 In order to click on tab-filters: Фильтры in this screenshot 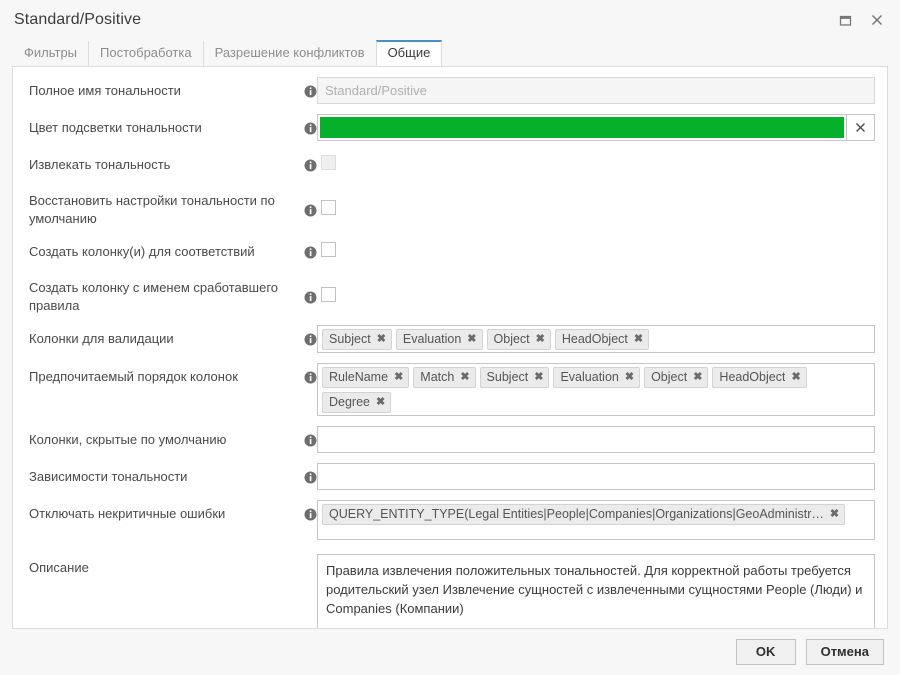, I will do `click(51, 53)`.